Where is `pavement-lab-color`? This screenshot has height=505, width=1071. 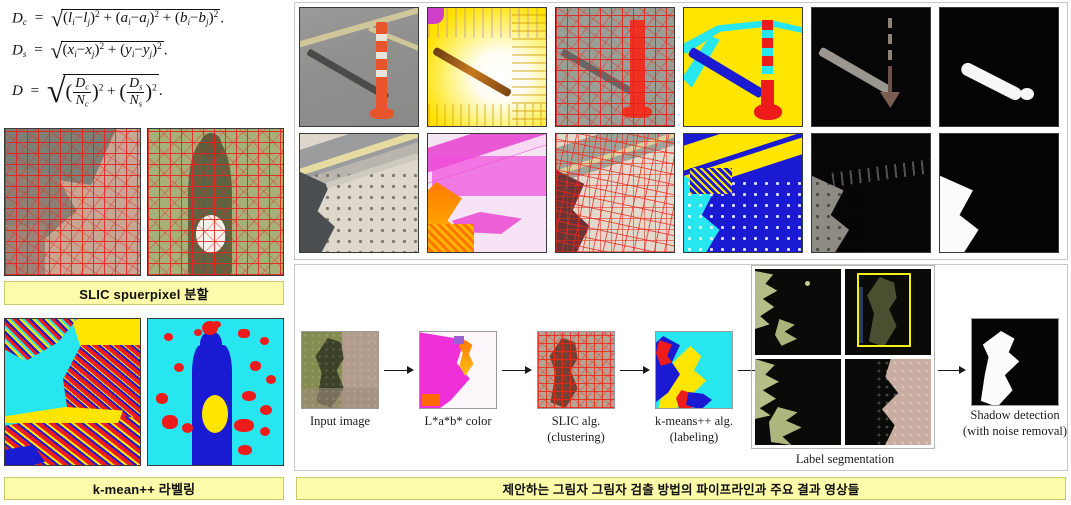 pavement-lab-color is located at coordinates (487, 193).